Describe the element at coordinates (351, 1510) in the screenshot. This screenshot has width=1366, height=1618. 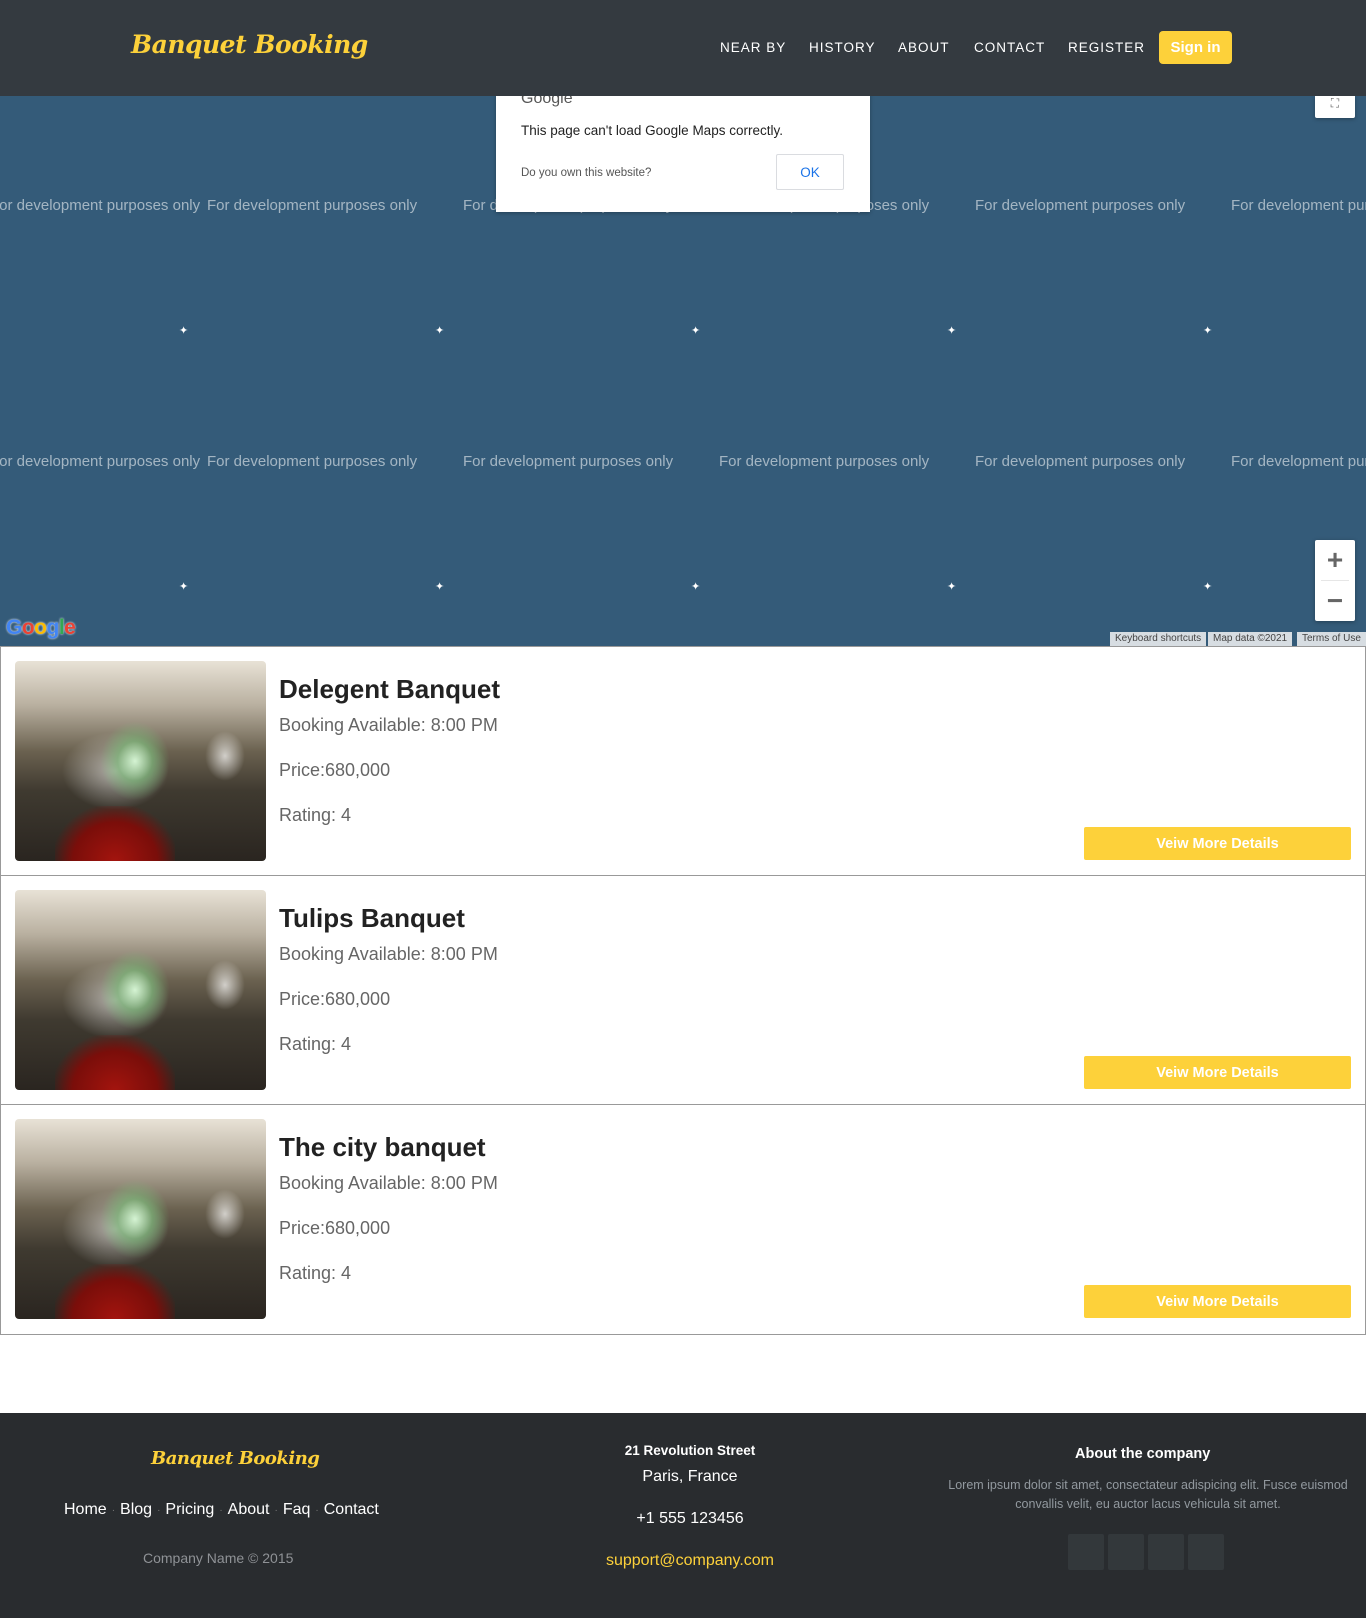
I see `footer-link-contact: Contact` at that location.